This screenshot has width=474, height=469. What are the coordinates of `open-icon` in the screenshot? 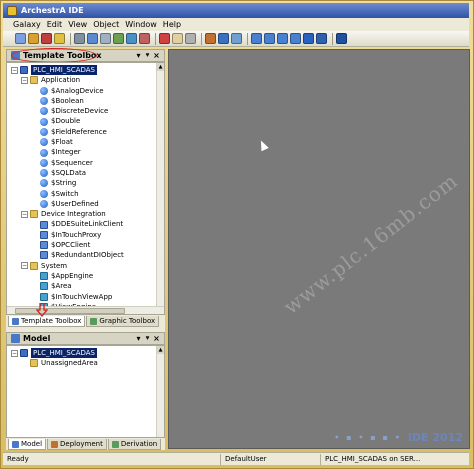 It's located at (33, 38).